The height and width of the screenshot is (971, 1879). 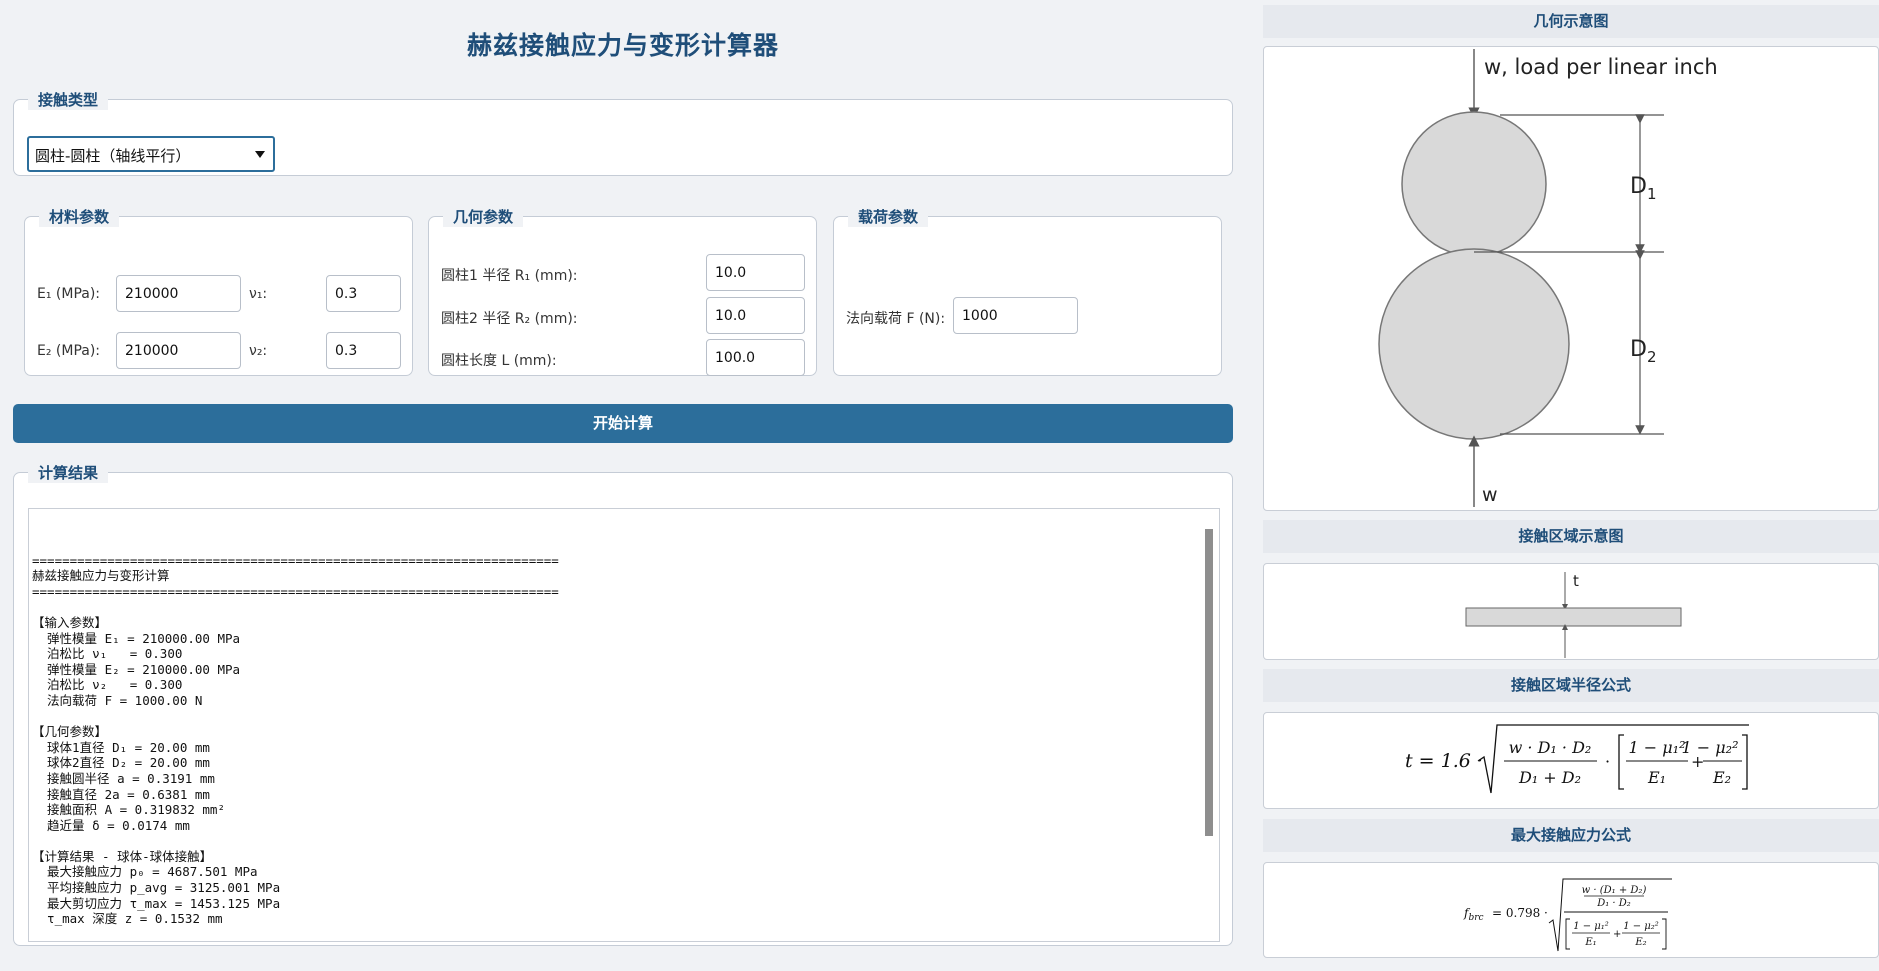 I want to click on load-group-title: 载荷参数, so click(x=888, y=216).